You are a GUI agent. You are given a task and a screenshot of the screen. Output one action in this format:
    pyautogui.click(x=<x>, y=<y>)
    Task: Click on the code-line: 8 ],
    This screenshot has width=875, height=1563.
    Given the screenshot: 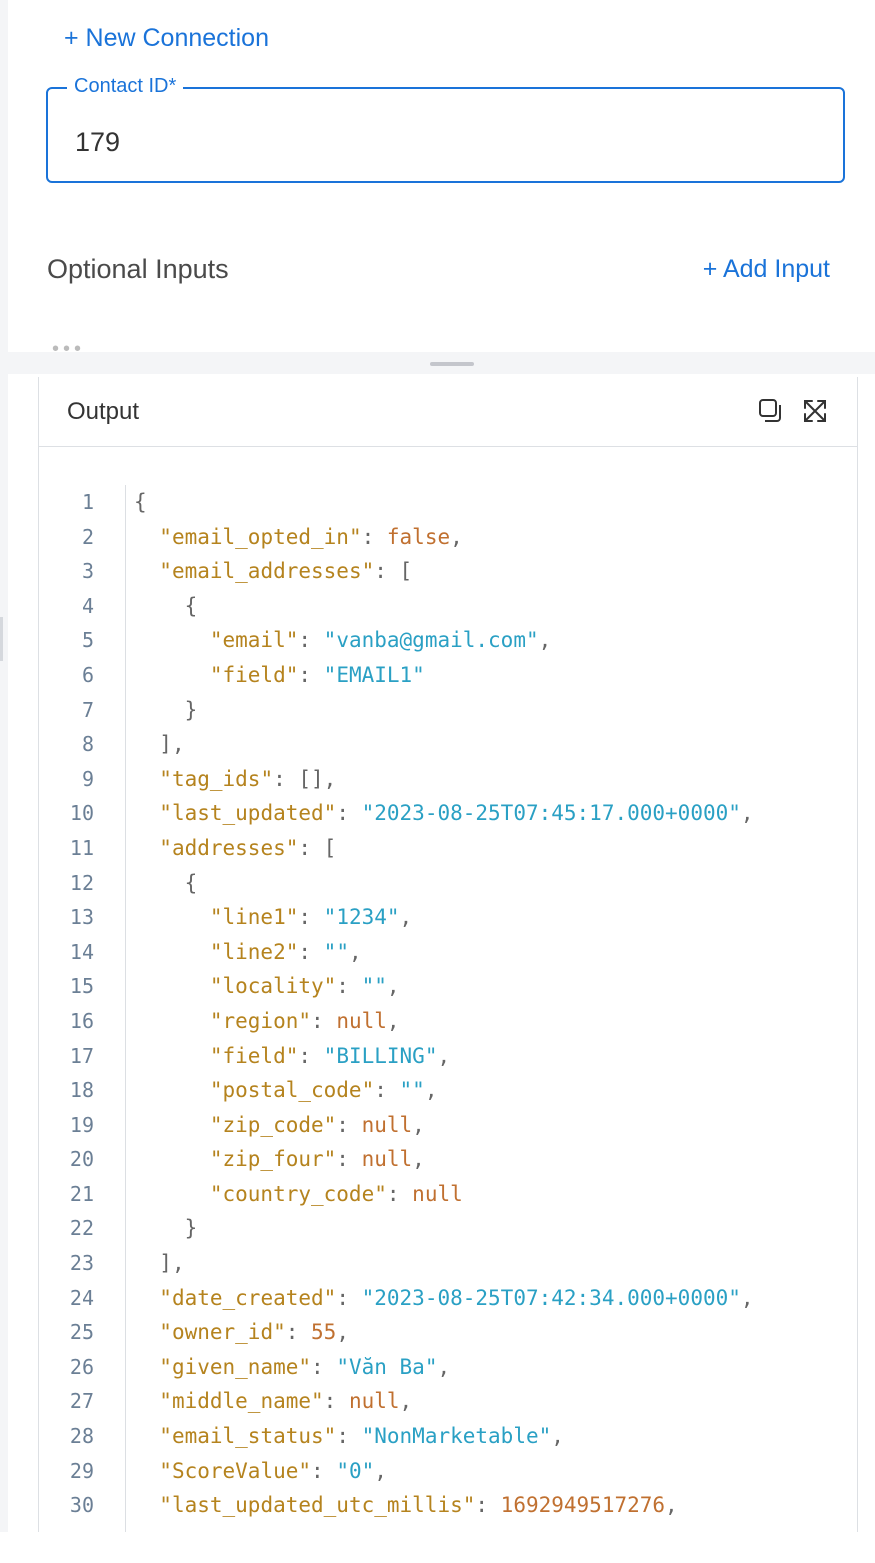 What is the action you would take?
    pyautogui.click(x=448, y=744)
    